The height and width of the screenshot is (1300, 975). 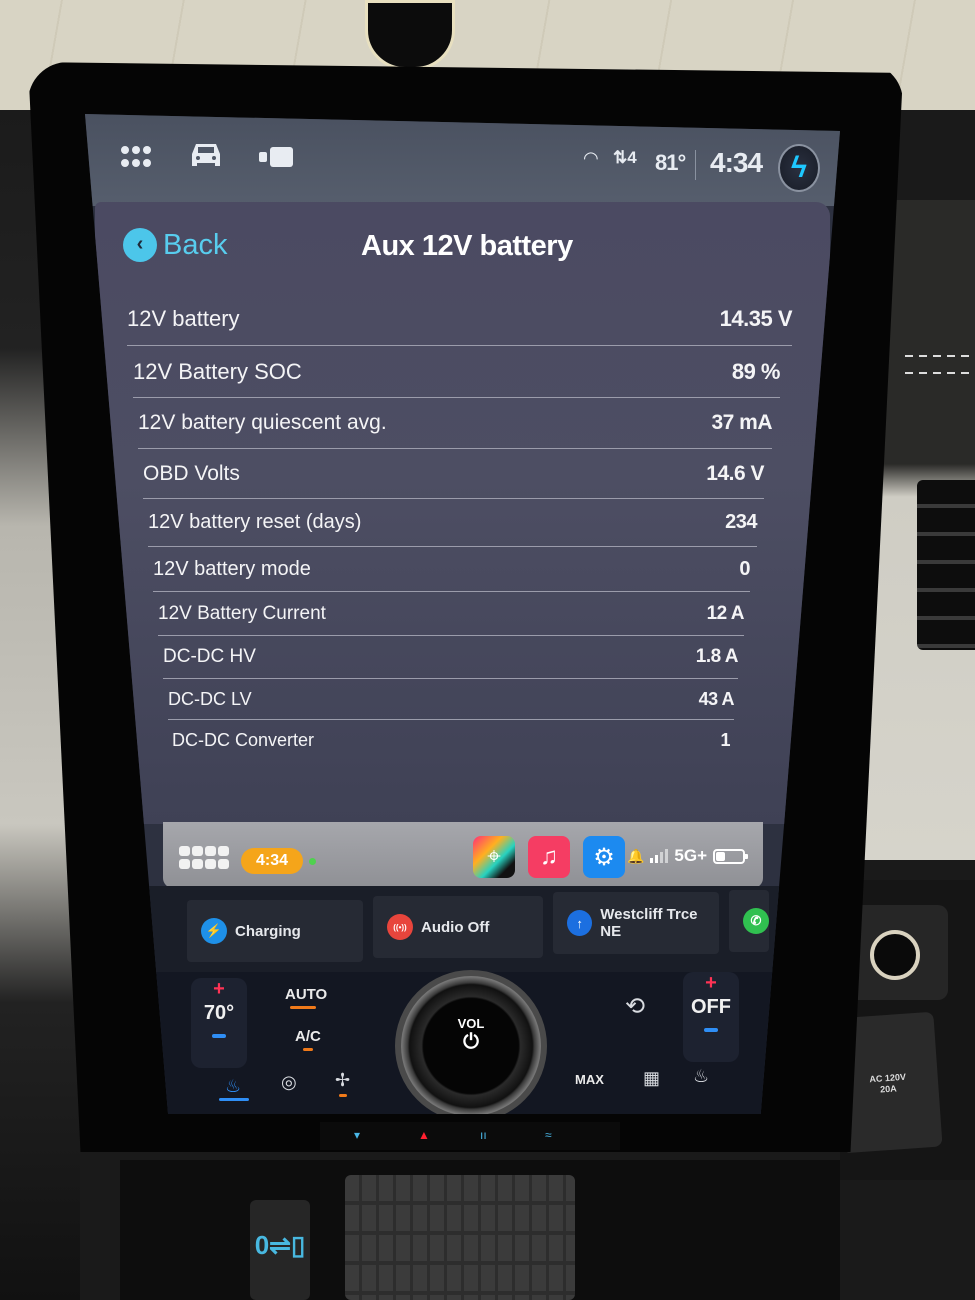 What do you see at coordinates (453, 474) in the screenshot?
I see `table-row: OBD Volts 14.6 V` at bounding box center [453, 474].